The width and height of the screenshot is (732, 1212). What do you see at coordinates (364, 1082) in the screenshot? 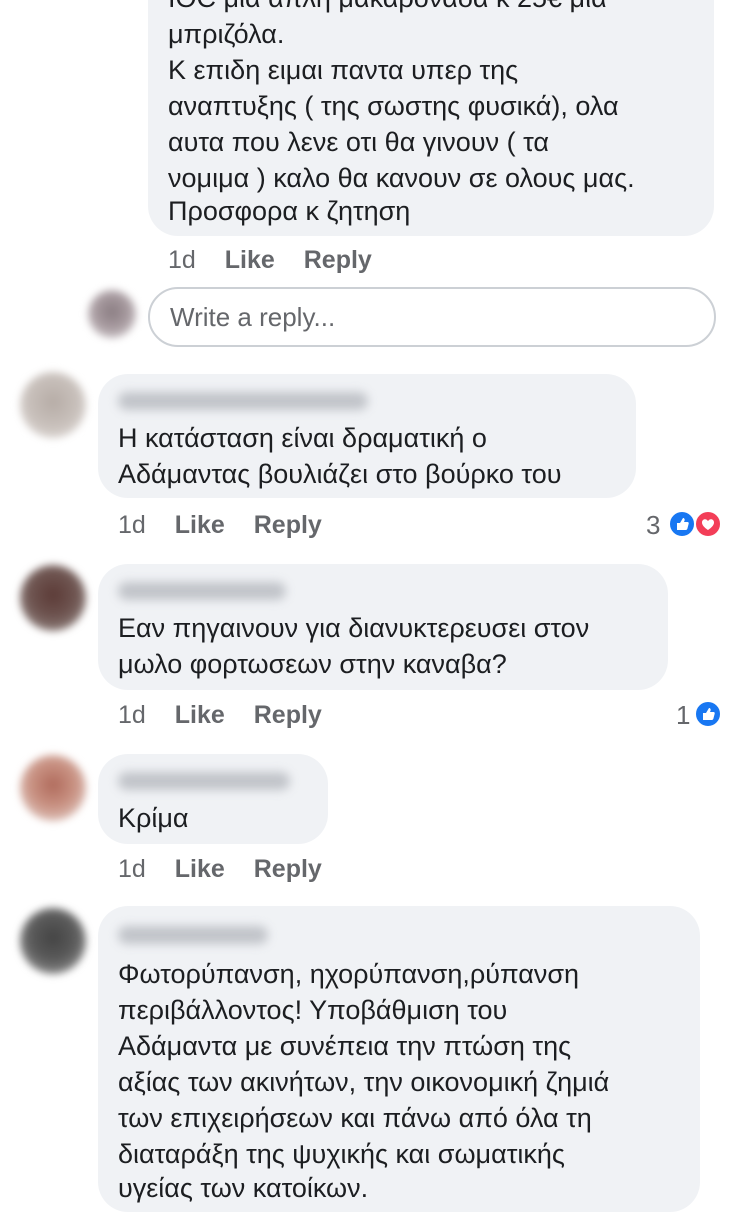
I see `comment-text-line: αξίας των ακινήτων, την οικονομική ζημιά` at bounding box center [364, 1082].